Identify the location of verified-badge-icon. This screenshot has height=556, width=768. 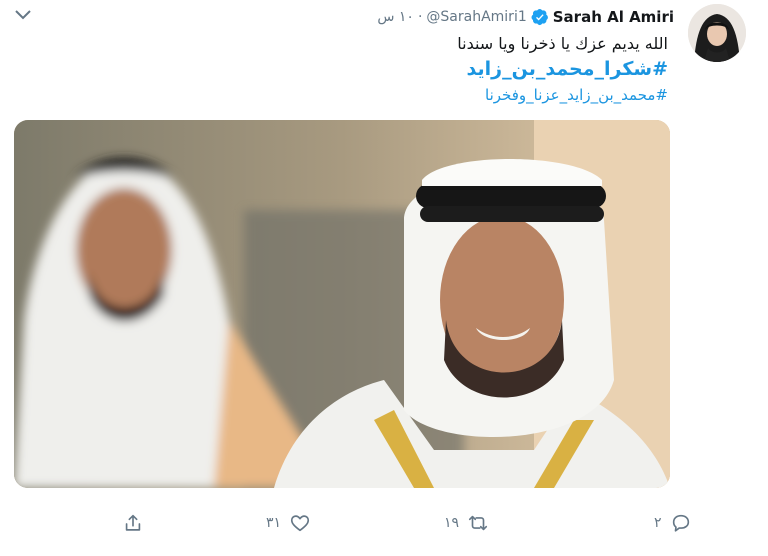
(539, 17).